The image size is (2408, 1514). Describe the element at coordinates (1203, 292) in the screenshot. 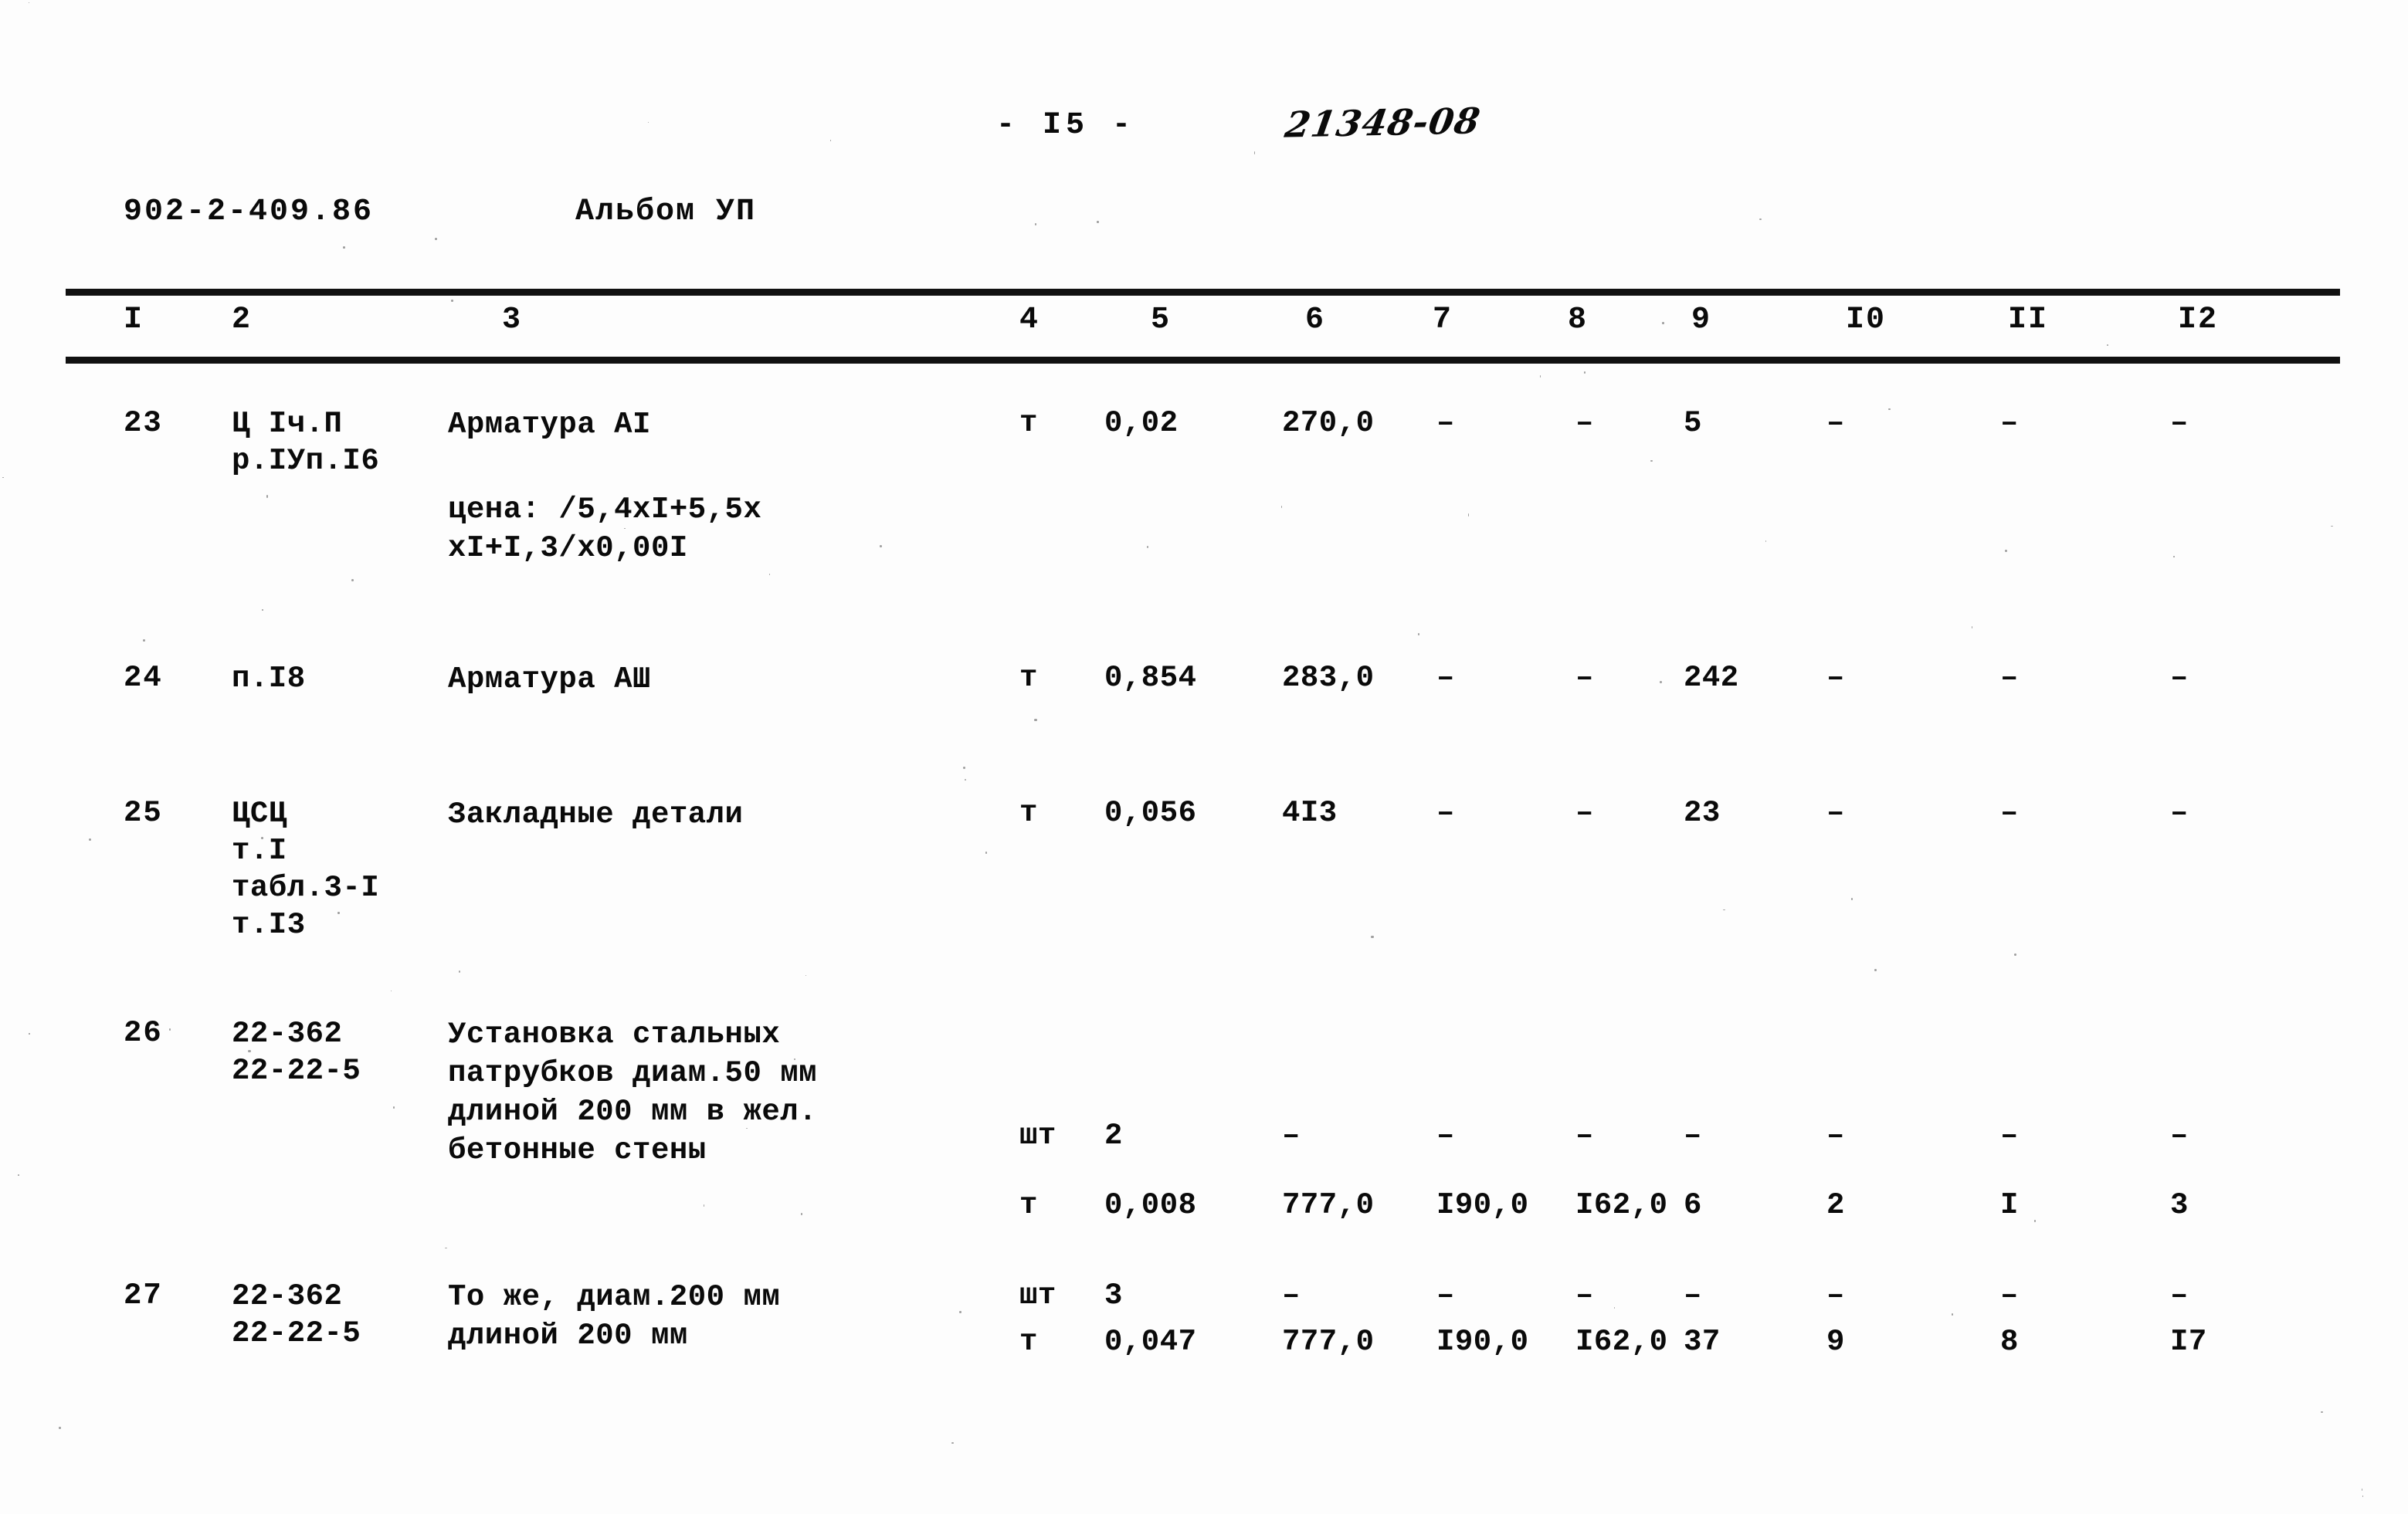

I see `table-top-rule` at that location.